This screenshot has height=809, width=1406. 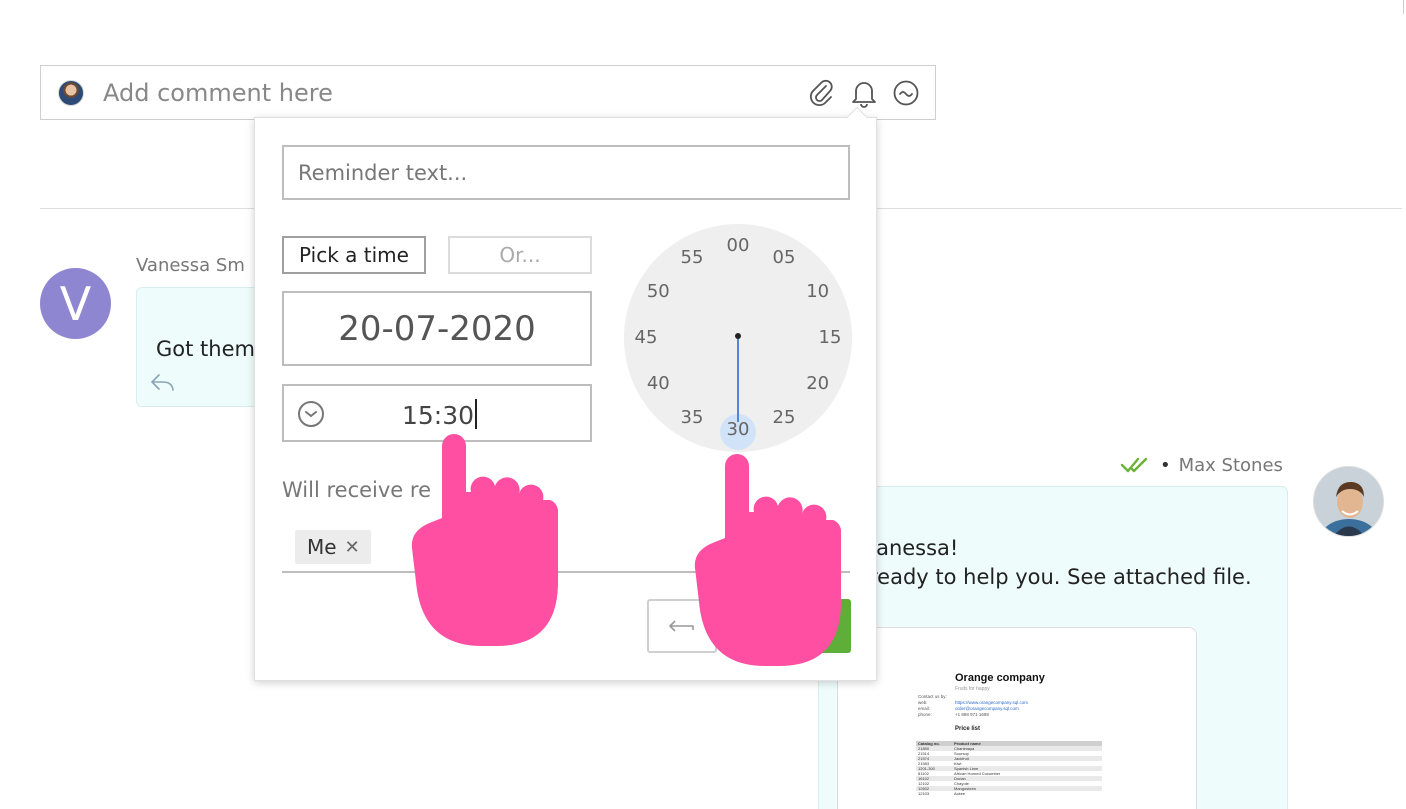 I want to click on text-caret, so click(x=476, y=414).